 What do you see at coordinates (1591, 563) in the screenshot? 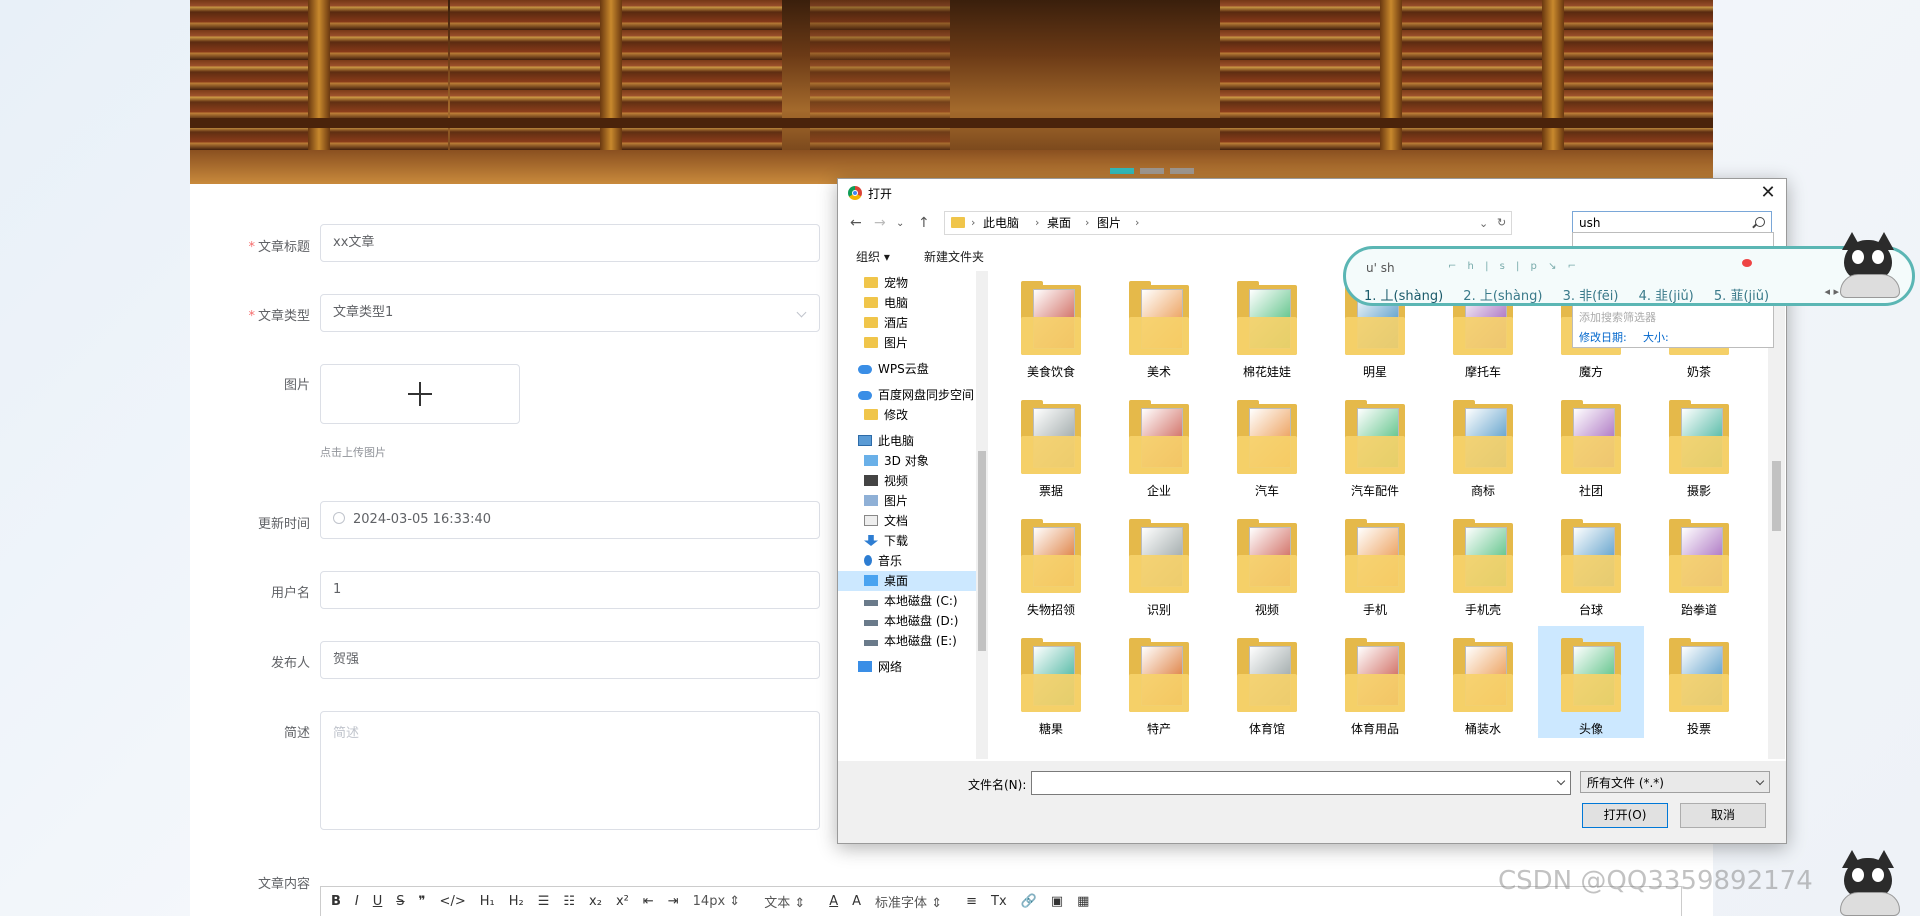
I see `folder-item: 台球` at bounding box center [1591, 563].